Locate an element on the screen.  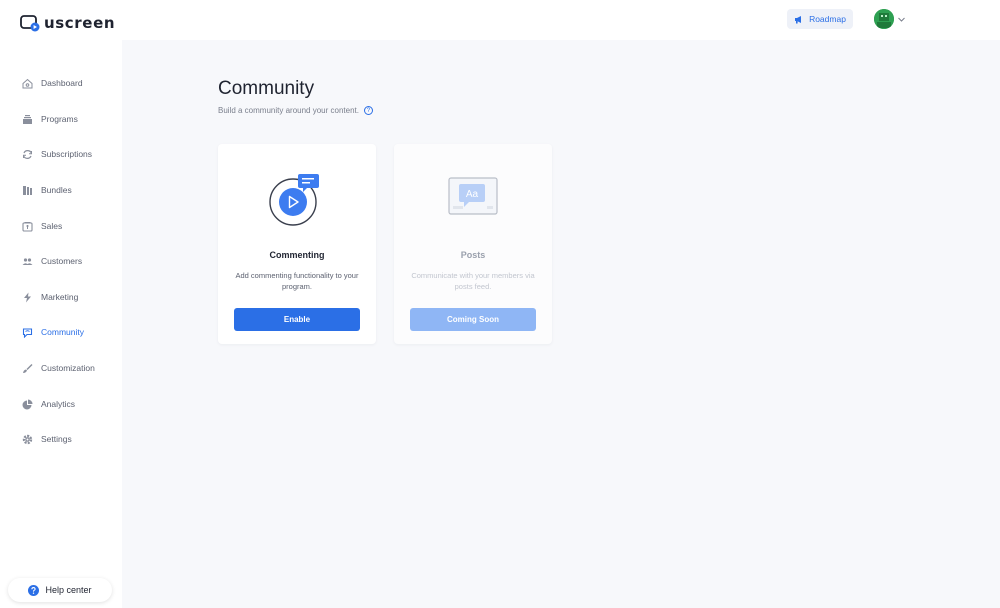
sidebar-item-label: Customization is located at coordinates (68, 368).